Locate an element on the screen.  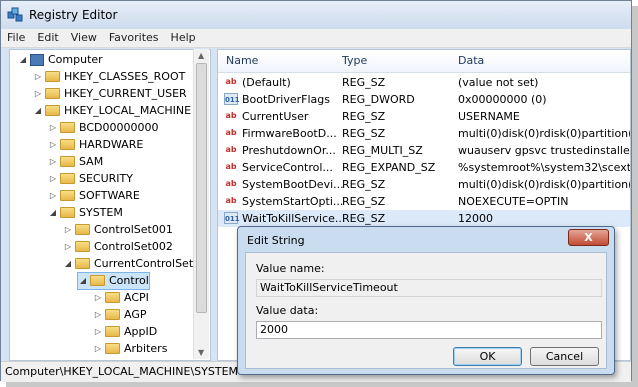
tree-item: ▷ SOFTWARE is located at coordinates (94, 196).